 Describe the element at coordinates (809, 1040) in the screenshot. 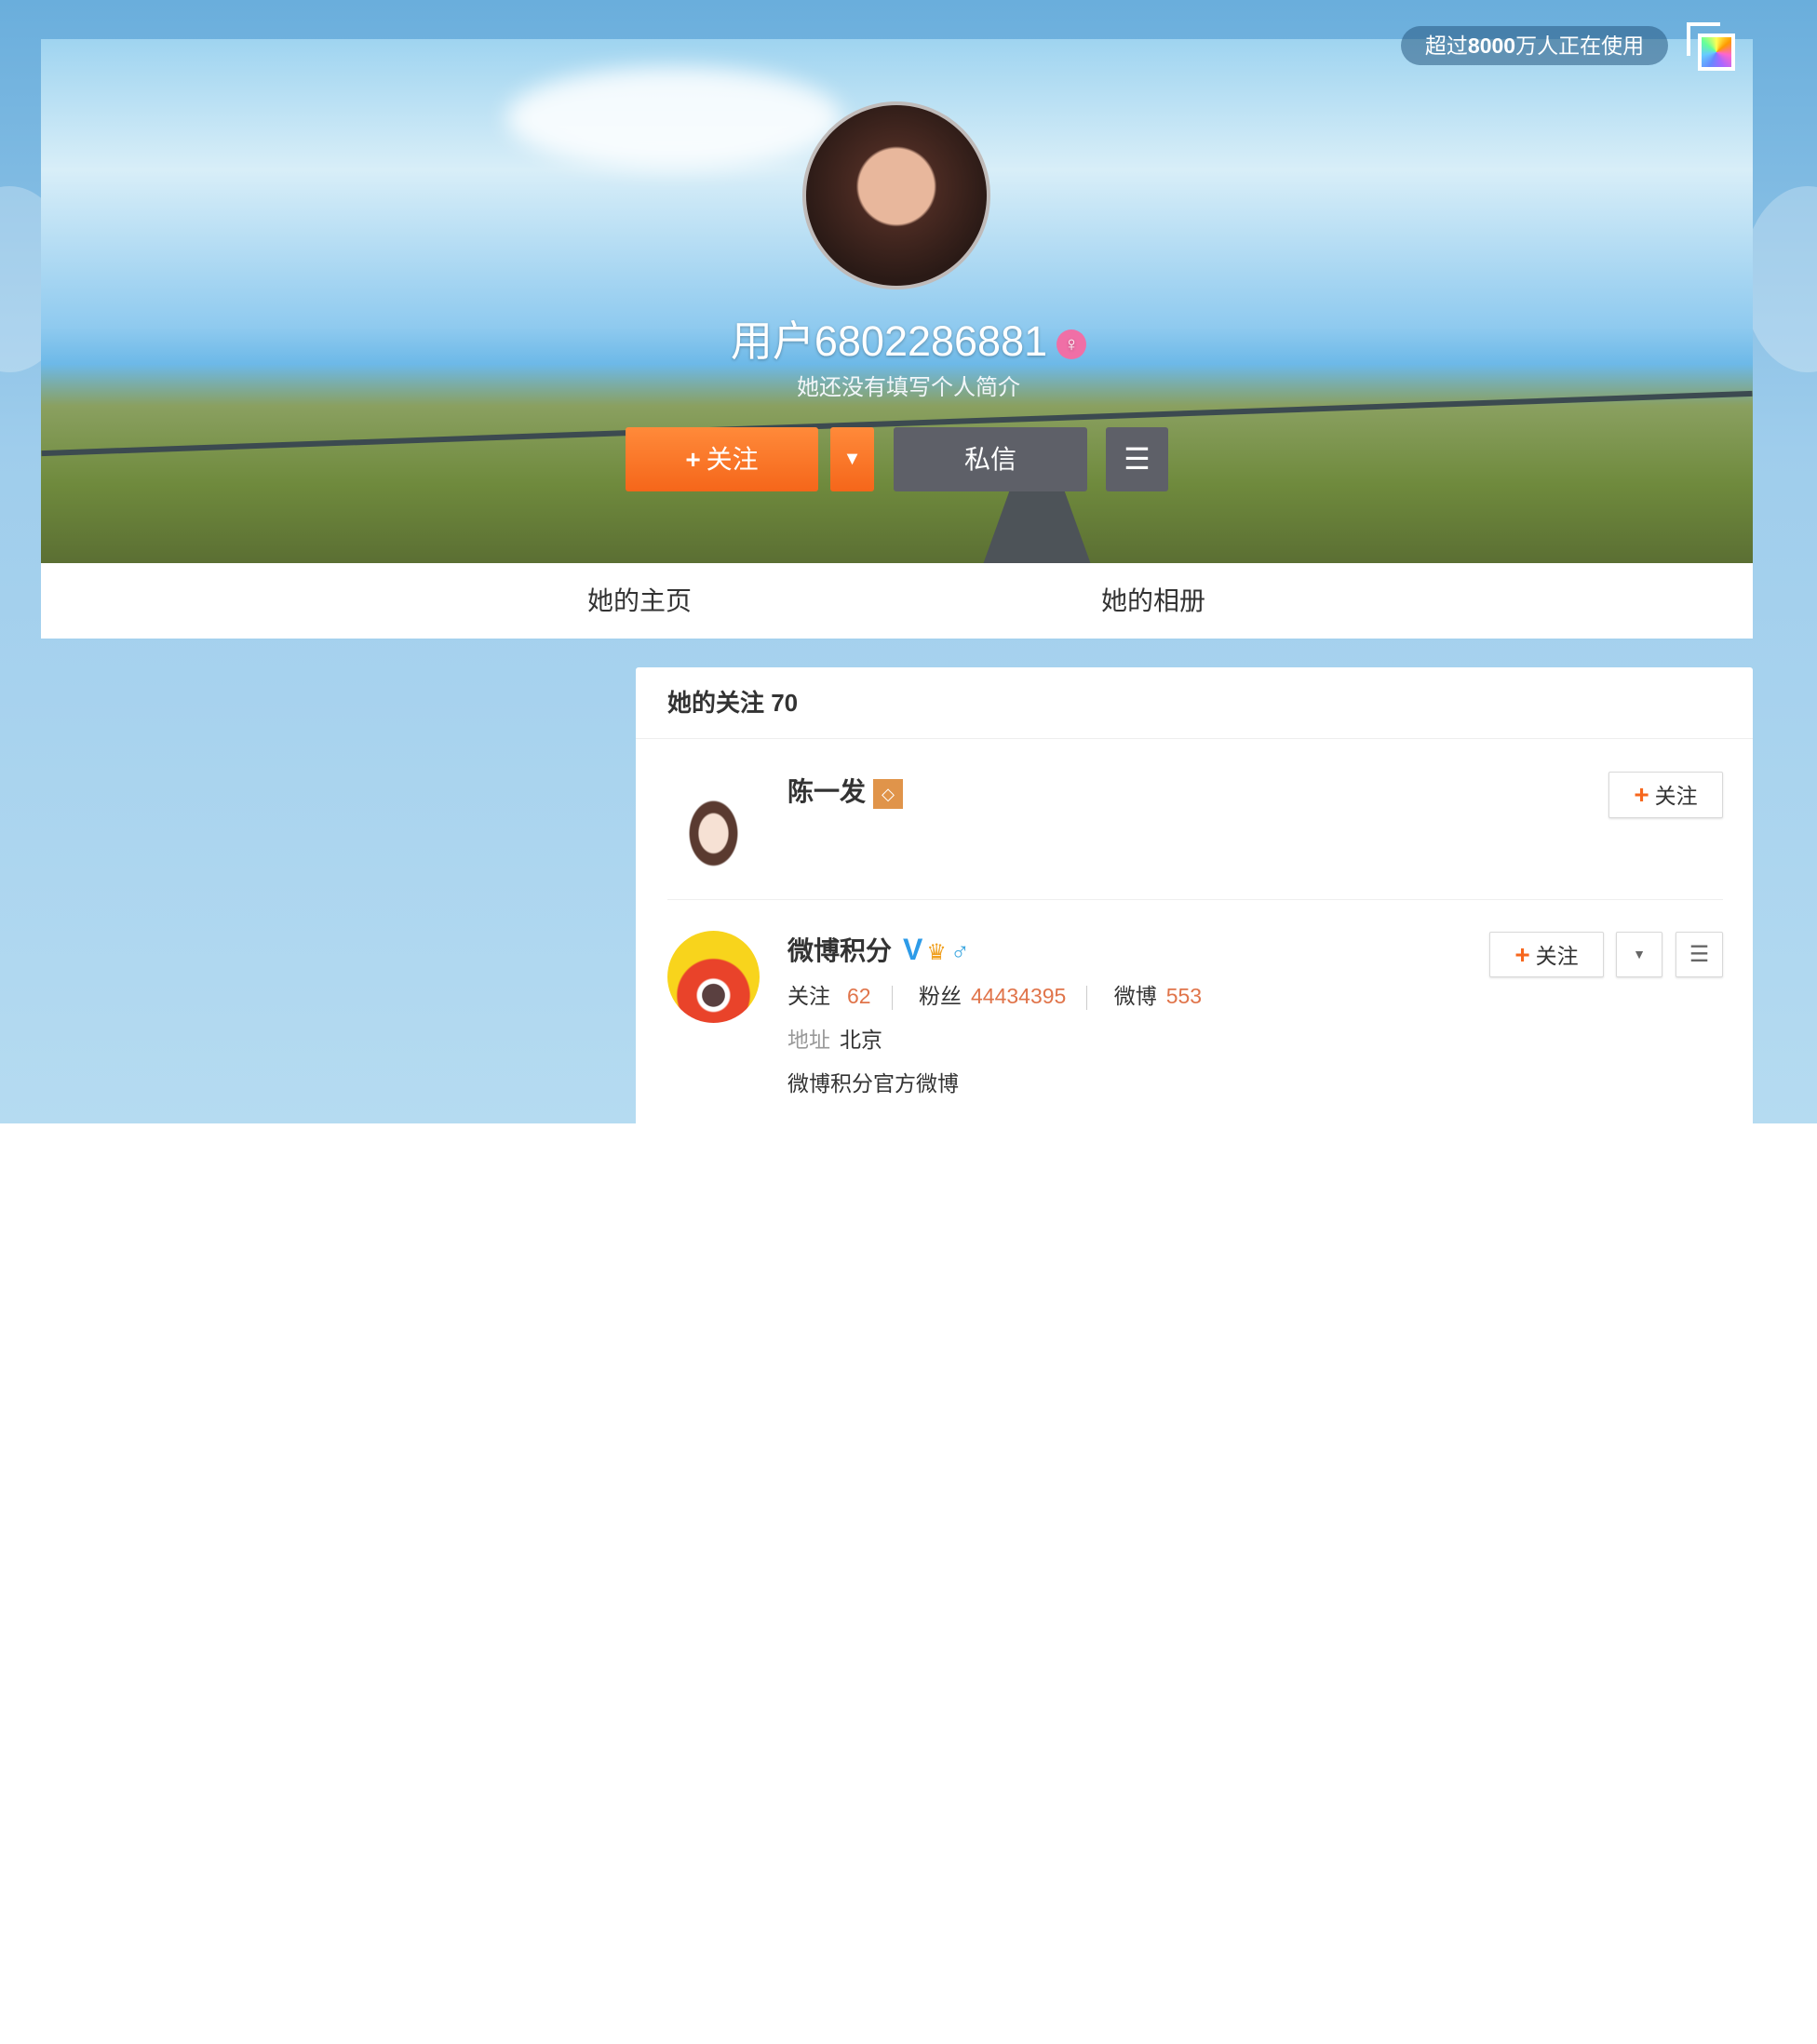

I see `address-label: 地址` at that location.